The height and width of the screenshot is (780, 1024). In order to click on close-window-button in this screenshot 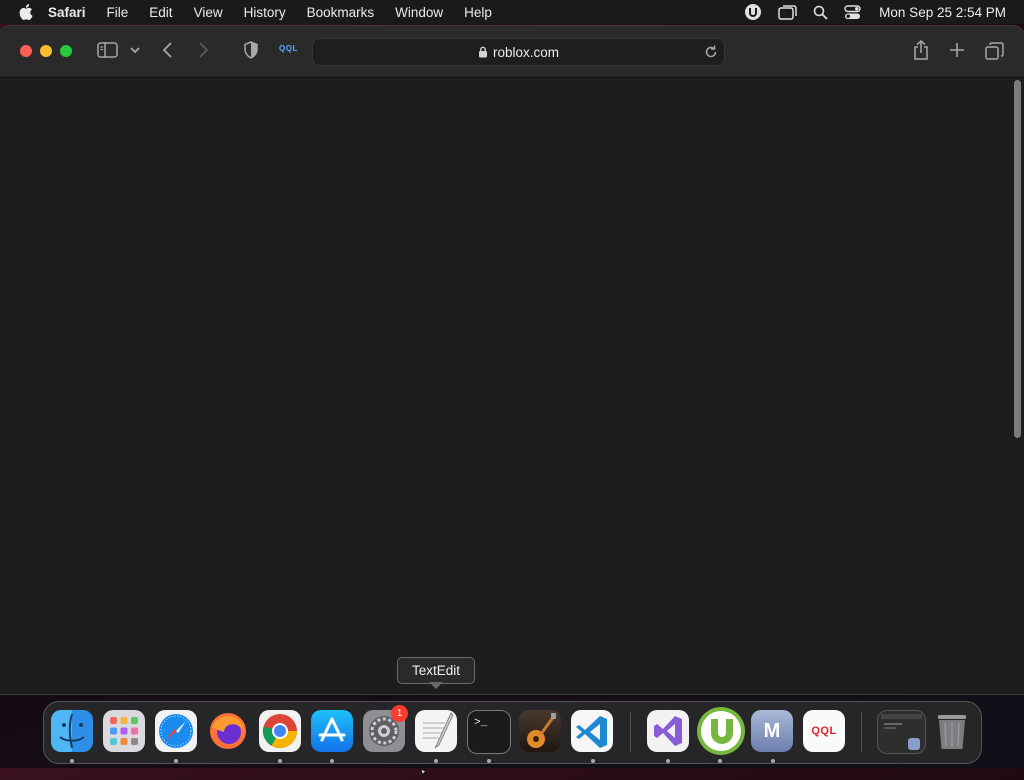, I will do `click(26, 51)`.